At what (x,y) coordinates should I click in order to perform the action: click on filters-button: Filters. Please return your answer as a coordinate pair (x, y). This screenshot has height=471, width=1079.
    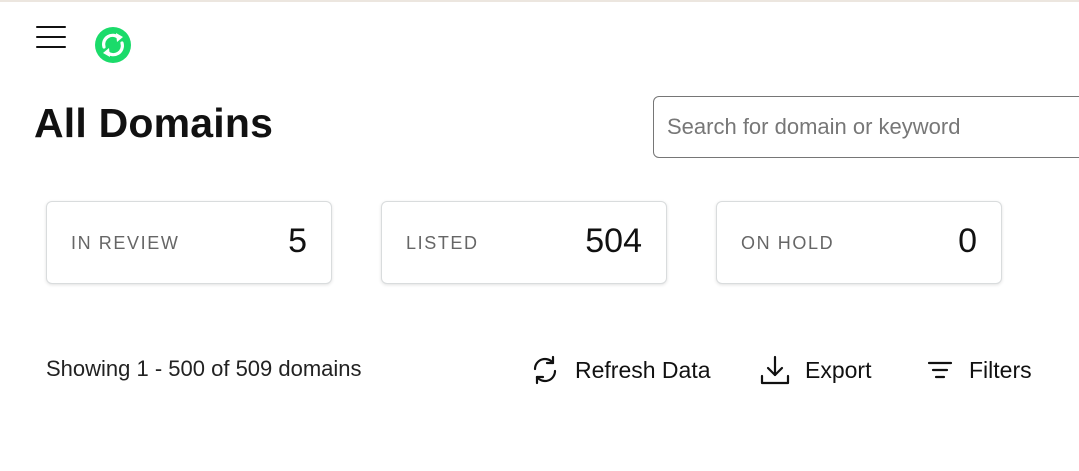
    Looking at the image, I should click on (978, 370).